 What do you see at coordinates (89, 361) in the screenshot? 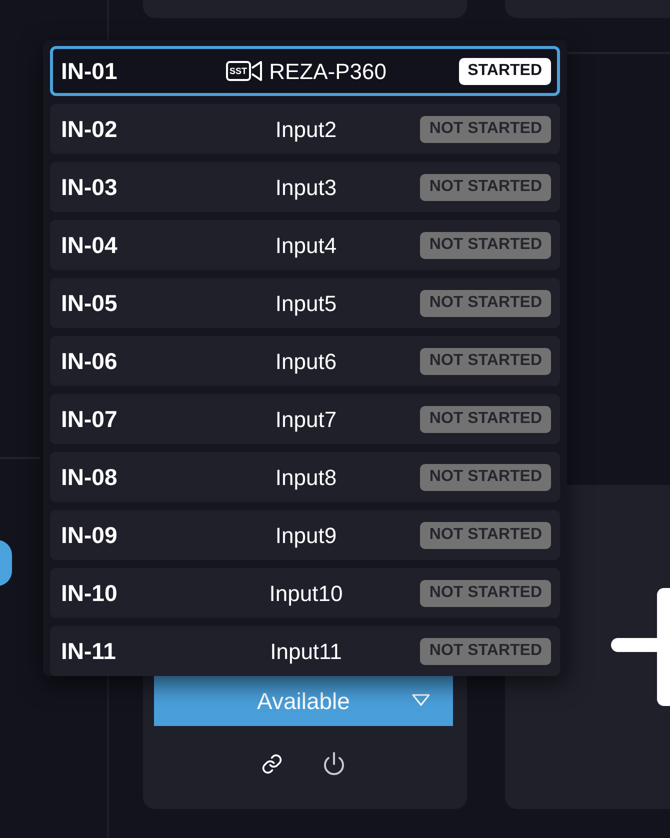
I see `input-id: IN-06` at bounding box center [89, 361].